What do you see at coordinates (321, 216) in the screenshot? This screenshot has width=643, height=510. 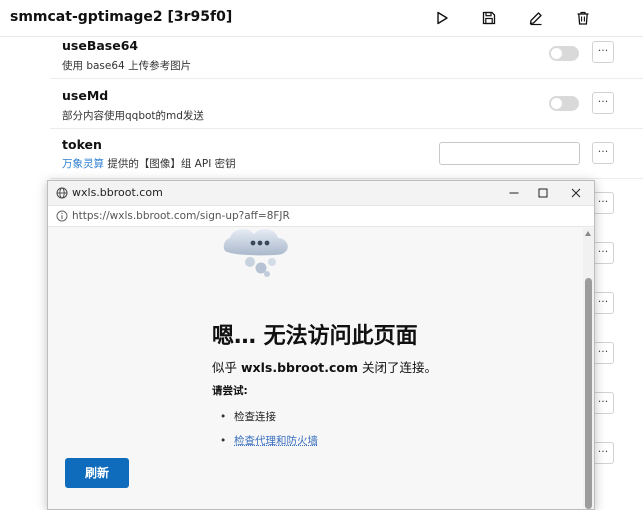 I see `address-bar: https://wxls.bbroot.com/sign-up?aff=8FJR` at bounding box center [321, 216].